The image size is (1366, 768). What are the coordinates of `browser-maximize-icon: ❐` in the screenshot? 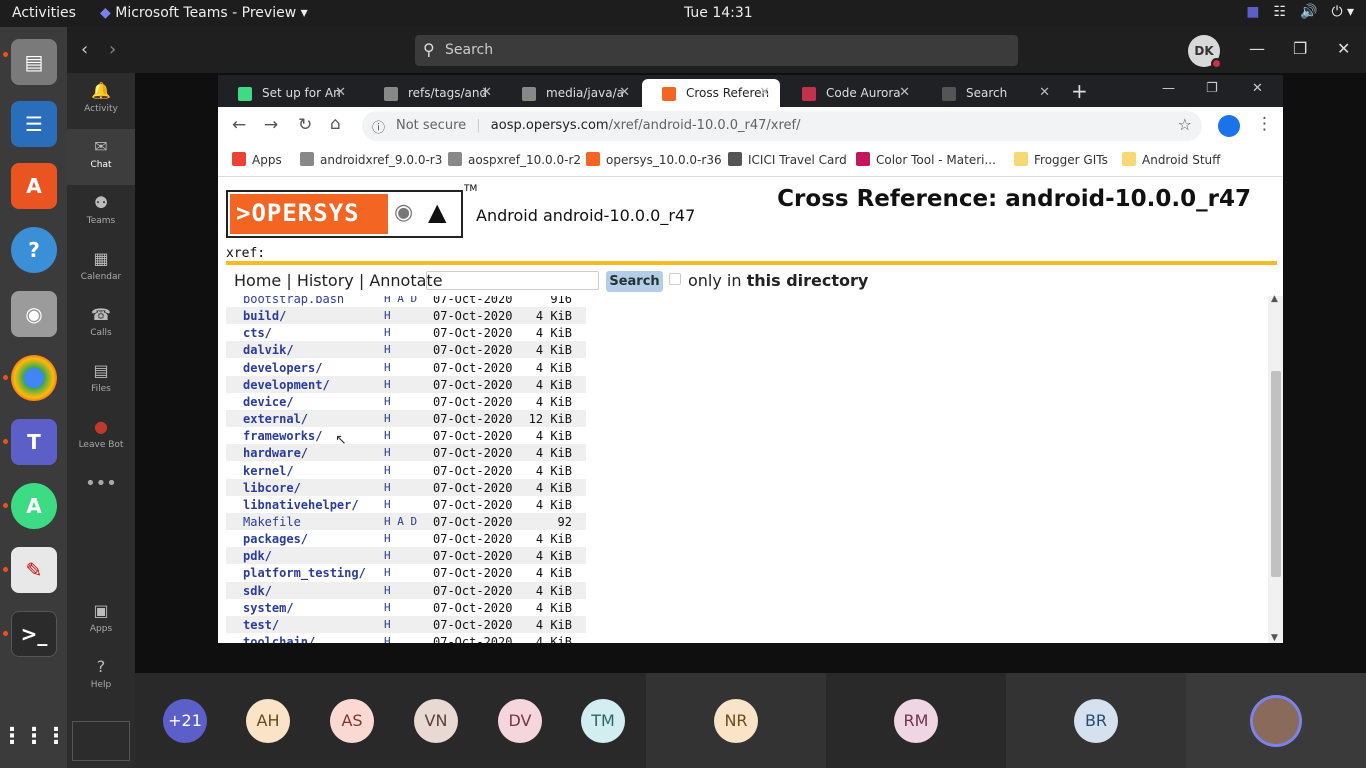 It's located at (1212, 88).